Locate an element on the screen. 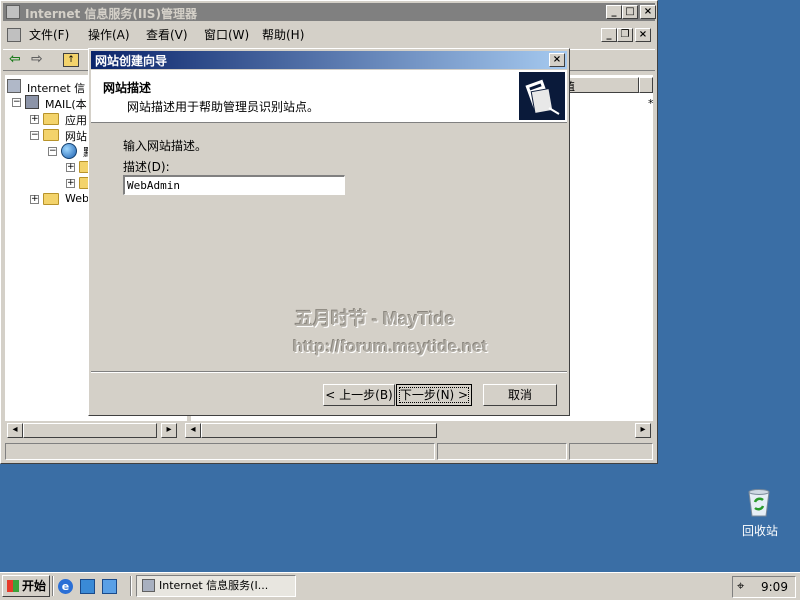  globe-icon is located at coordinates (69, 151).